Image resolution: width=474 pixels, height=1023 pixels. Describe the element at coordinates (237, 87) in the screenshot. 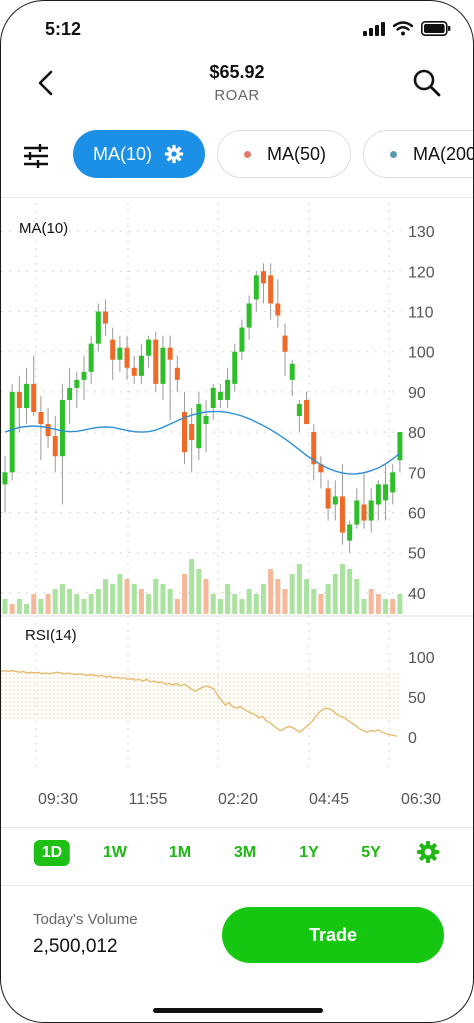

I see `stock-header: $65.92 ROAR` at that location.